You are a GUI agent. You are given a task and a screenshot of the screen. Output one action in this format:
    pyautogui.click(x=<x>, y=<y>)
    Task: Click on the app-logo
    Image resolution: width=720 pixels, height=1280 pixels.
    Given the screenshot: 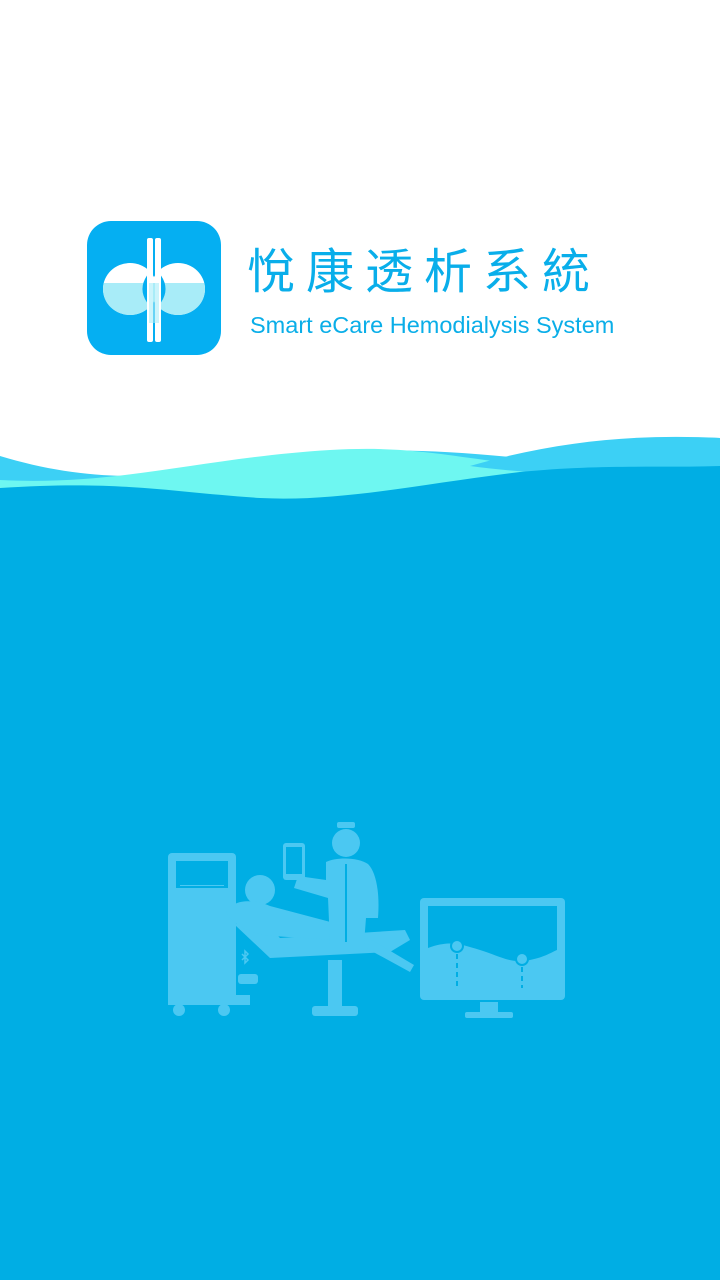 What is the action you would take?
    pyautogui.click(x=154, y=288)
    